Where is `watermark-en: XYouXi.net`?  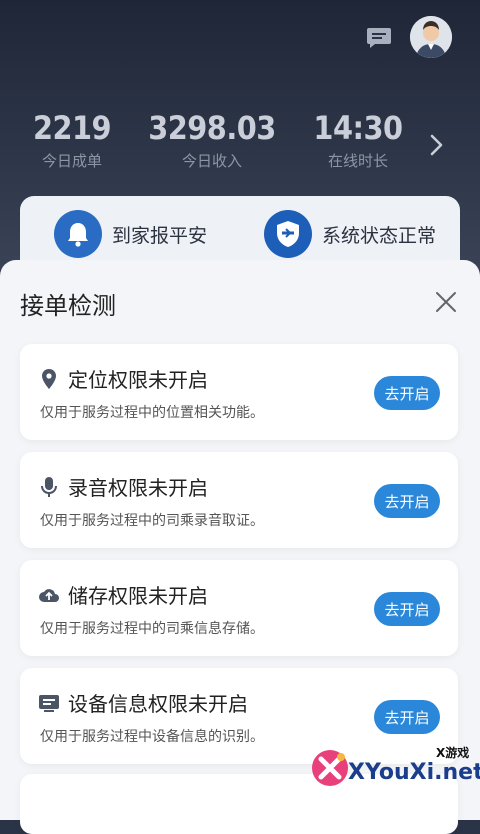
watermark-en: XYouXi.net is located at coordinates (414, 772).